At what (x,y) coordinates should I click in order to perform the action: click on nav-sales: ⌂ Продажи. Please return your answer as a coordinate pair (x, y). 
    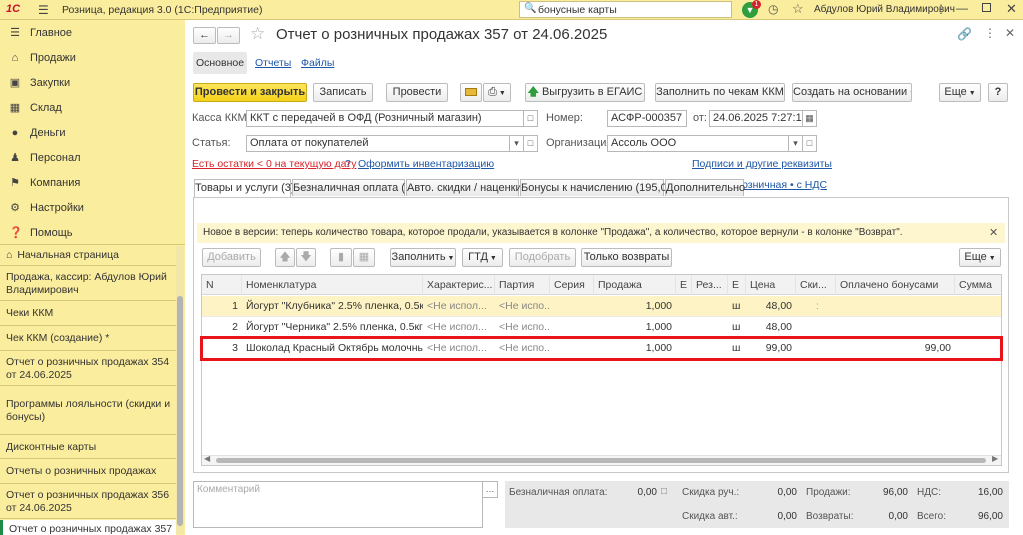
    Looking at the image, I should click on (92, 58).